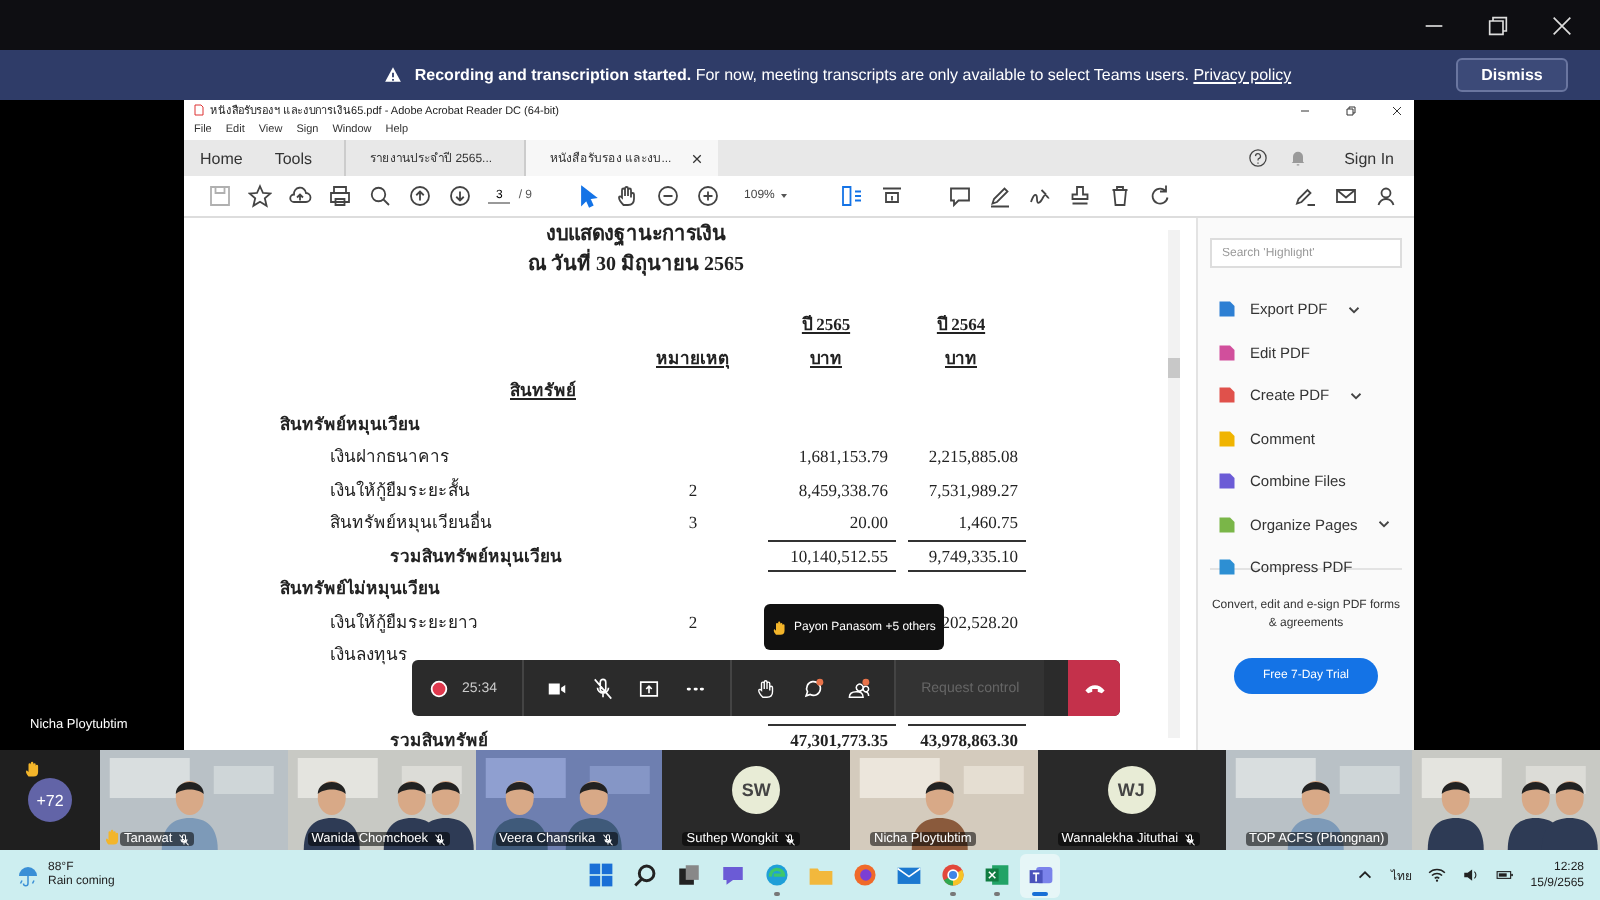 The image size is (1600, 900). Describe the element at coordinates (973, 489) in the screenshot. I see `amount: 7,531,989.27` at that location.